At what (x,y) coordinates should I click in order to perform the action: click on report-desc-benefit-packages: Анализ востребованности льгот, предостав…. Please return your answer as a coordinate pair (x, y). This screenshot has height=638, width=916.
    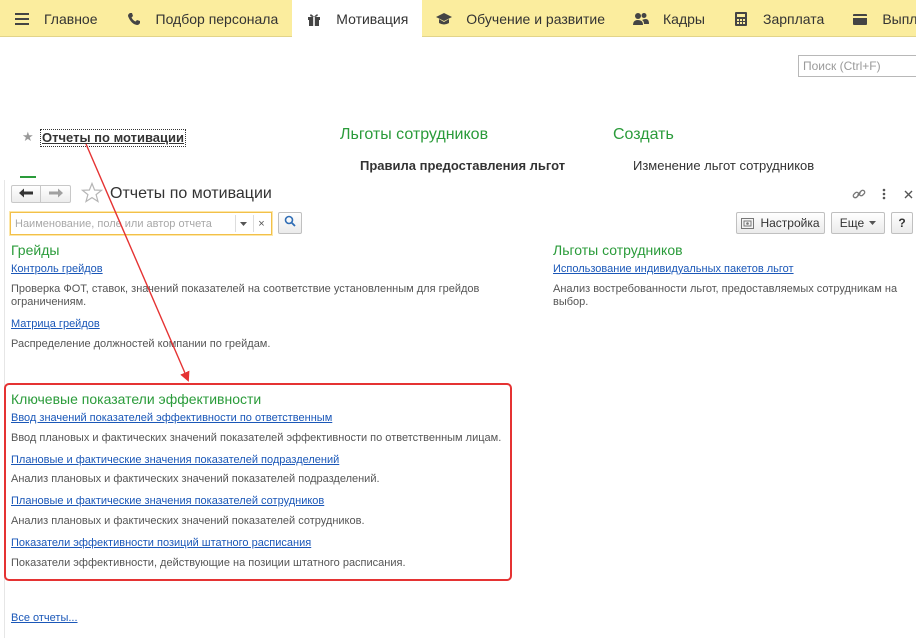
    Looking at the image, I should click on (725, 295).